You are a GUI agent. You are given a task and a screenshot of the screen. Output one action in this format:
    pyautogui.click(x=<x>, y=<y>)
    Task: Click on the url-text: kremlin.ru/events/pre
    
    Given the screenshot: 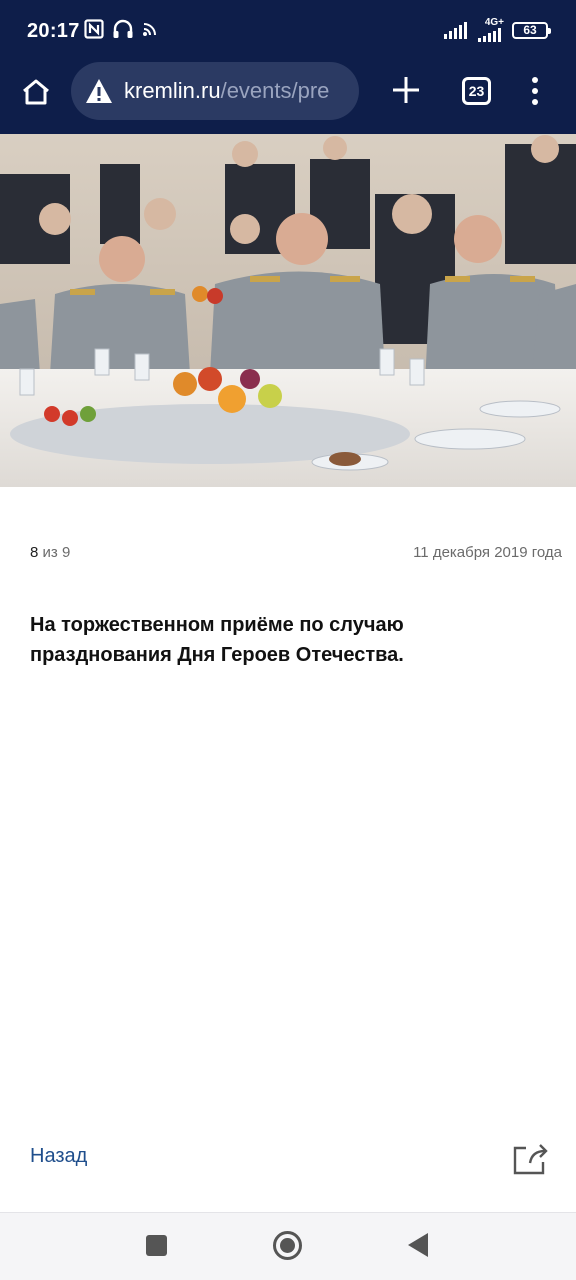 What is the action you would take?
    pyautogui.click(x=226, y=91)
    